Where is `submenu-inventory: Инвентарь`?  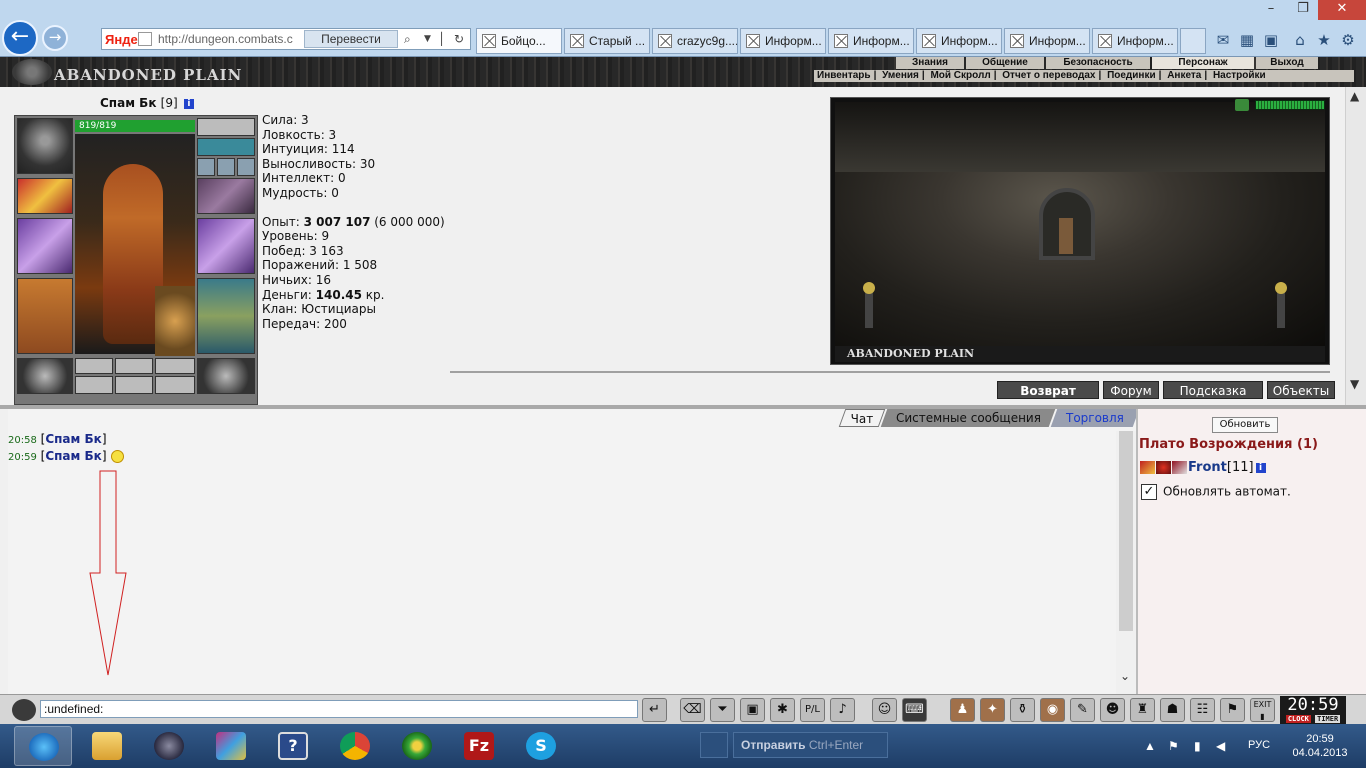 submenu-inventory: Инвентарь is located at coordinates (844, 75).